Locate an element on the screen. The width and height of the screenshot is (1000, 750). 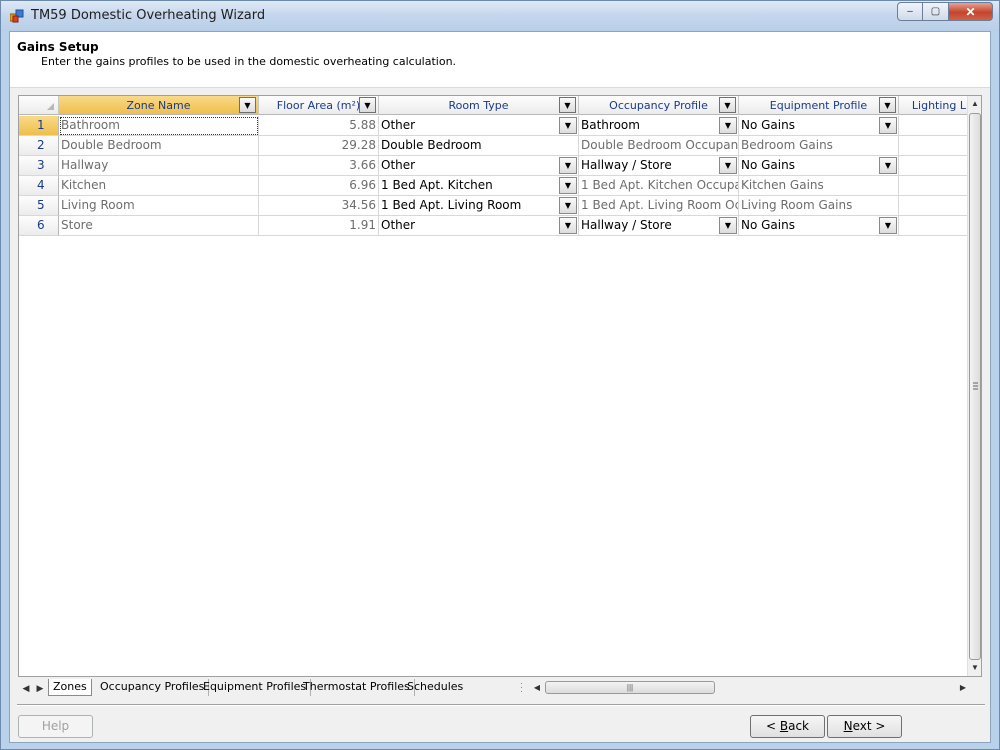
floor-area-cell: 6.96 is located at coordinates (319, 186).